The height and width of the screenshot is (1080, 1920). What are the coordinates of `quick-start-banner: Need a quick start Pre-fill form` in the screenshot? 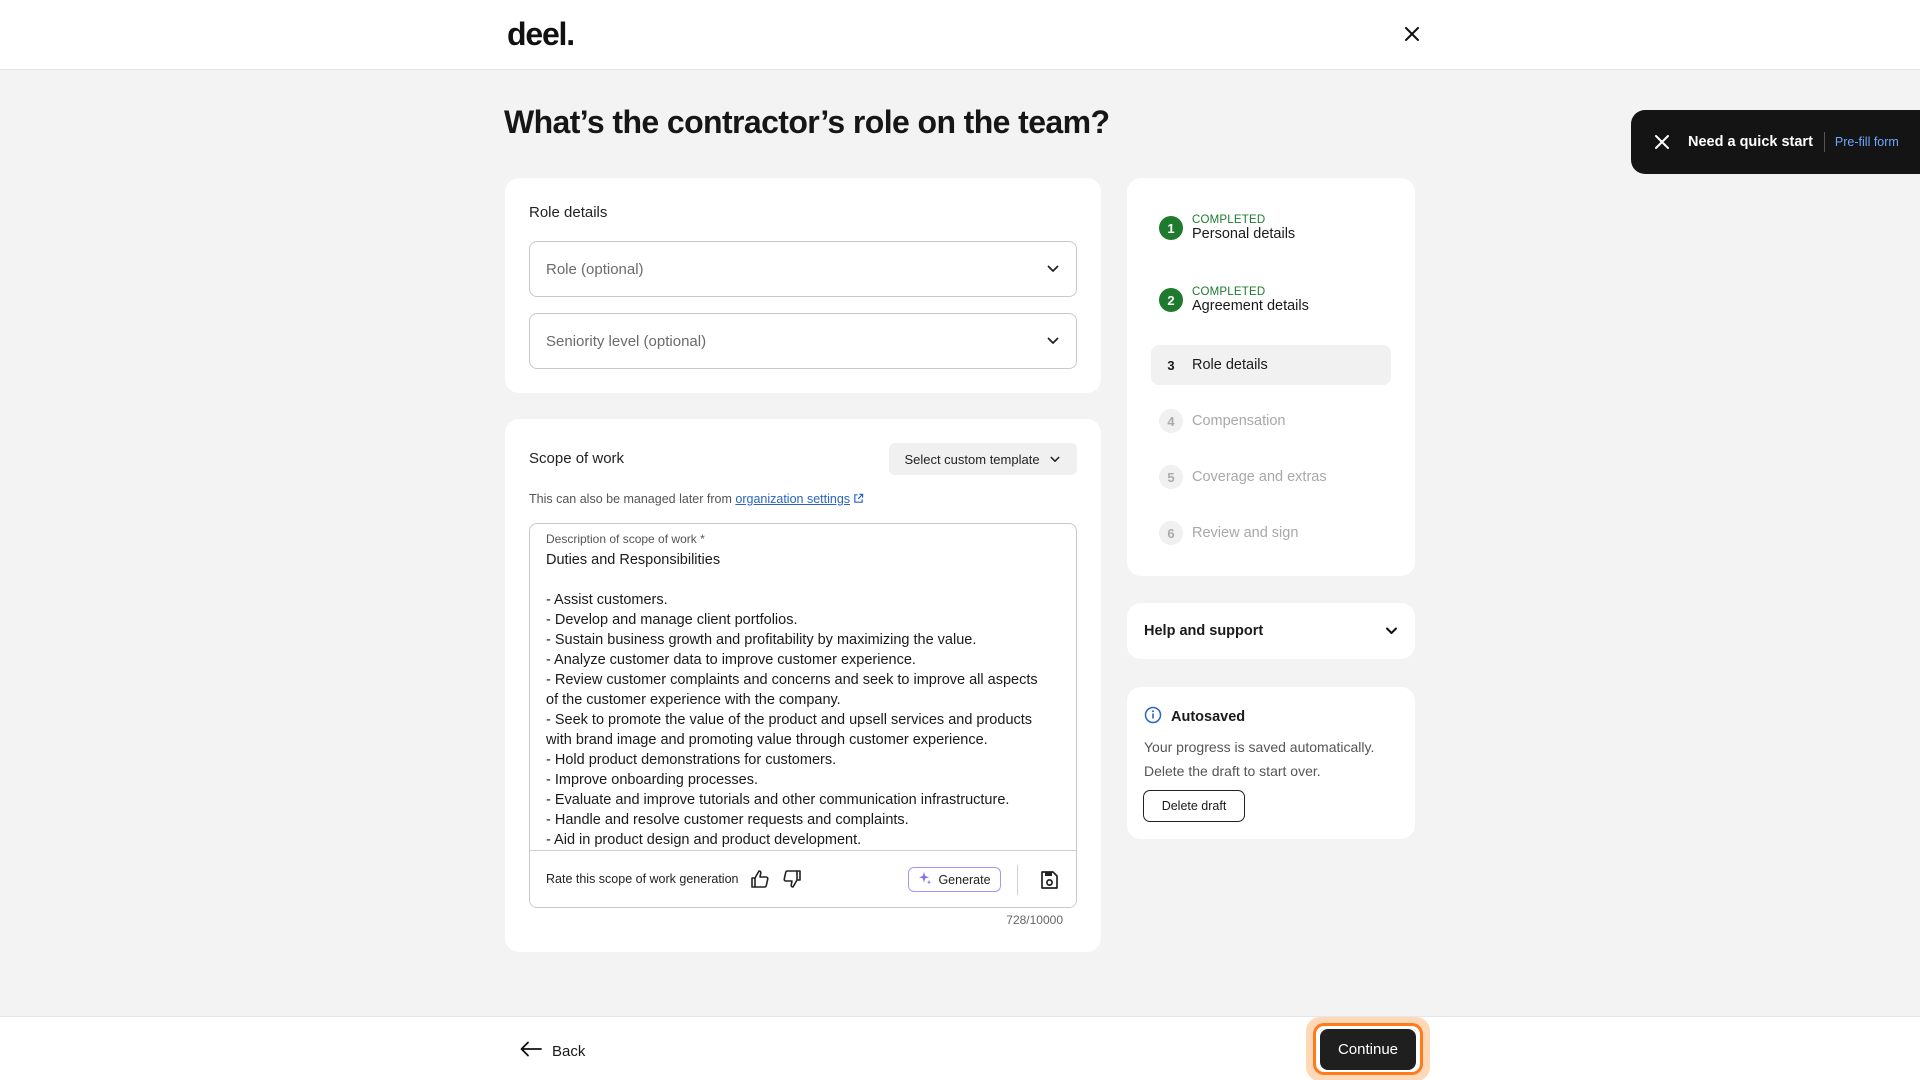 It's located at (1775, 142).